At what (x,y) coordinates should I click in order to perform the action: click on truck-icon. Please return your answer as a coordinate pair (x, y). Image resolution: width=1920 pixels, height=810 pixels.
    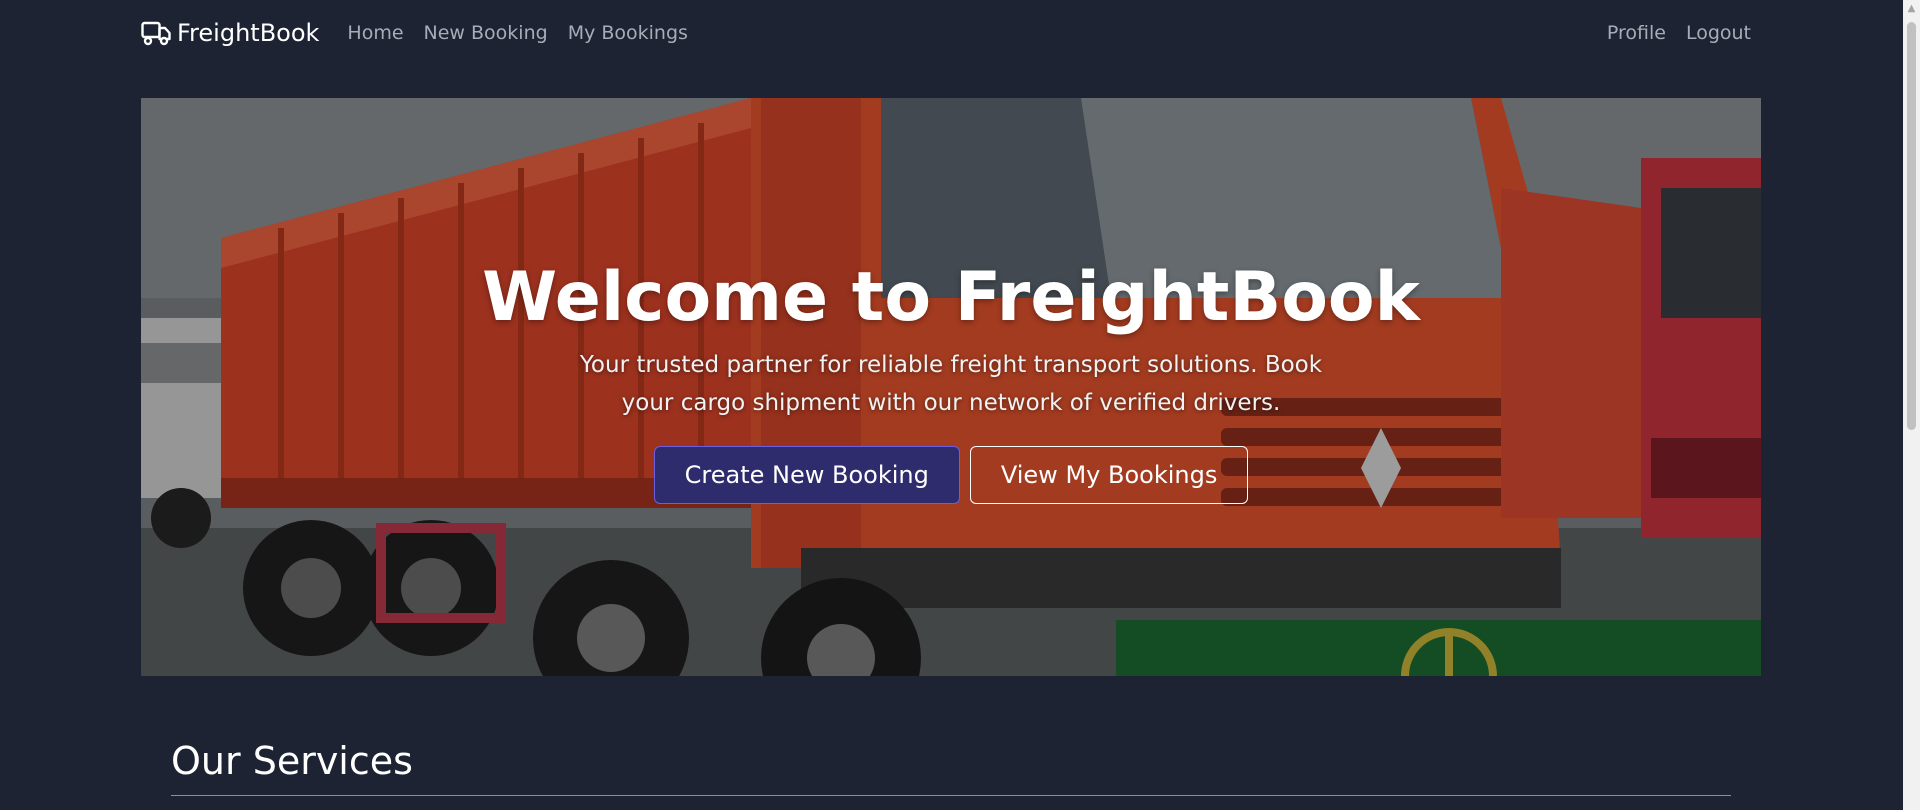
    Looking at the image, I should click on (156, 33).